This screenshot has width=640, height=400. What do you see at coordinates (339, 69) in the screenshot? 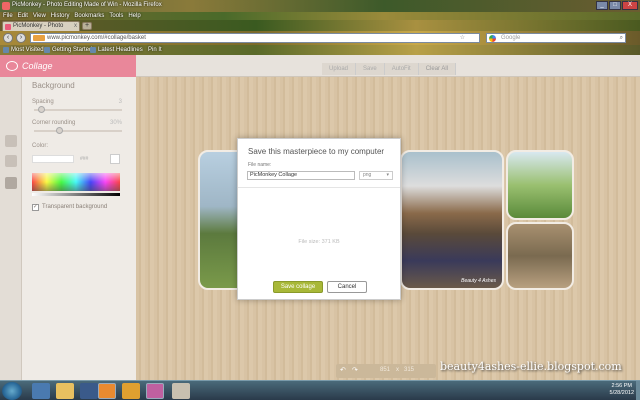
I see `upload-button: Upload` at bounding box center [339, 69].